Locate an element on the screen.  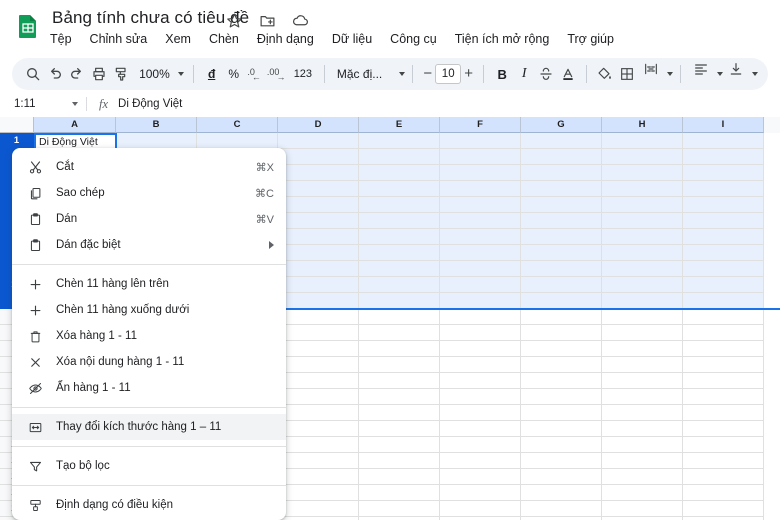
cell-G15 is located at coordinates (561, 365).